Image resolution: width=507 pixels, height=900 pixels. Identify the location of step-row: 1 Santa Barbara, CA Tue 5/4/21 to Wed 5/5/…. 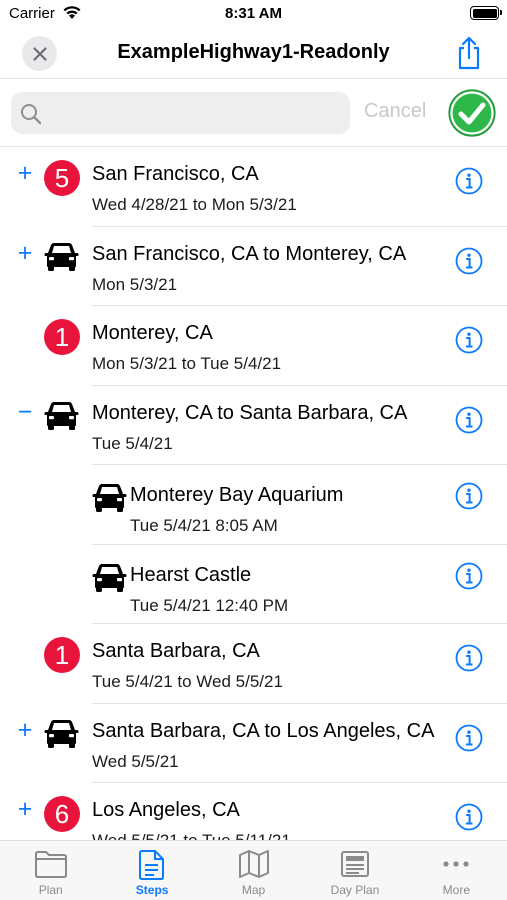
(253, 664).